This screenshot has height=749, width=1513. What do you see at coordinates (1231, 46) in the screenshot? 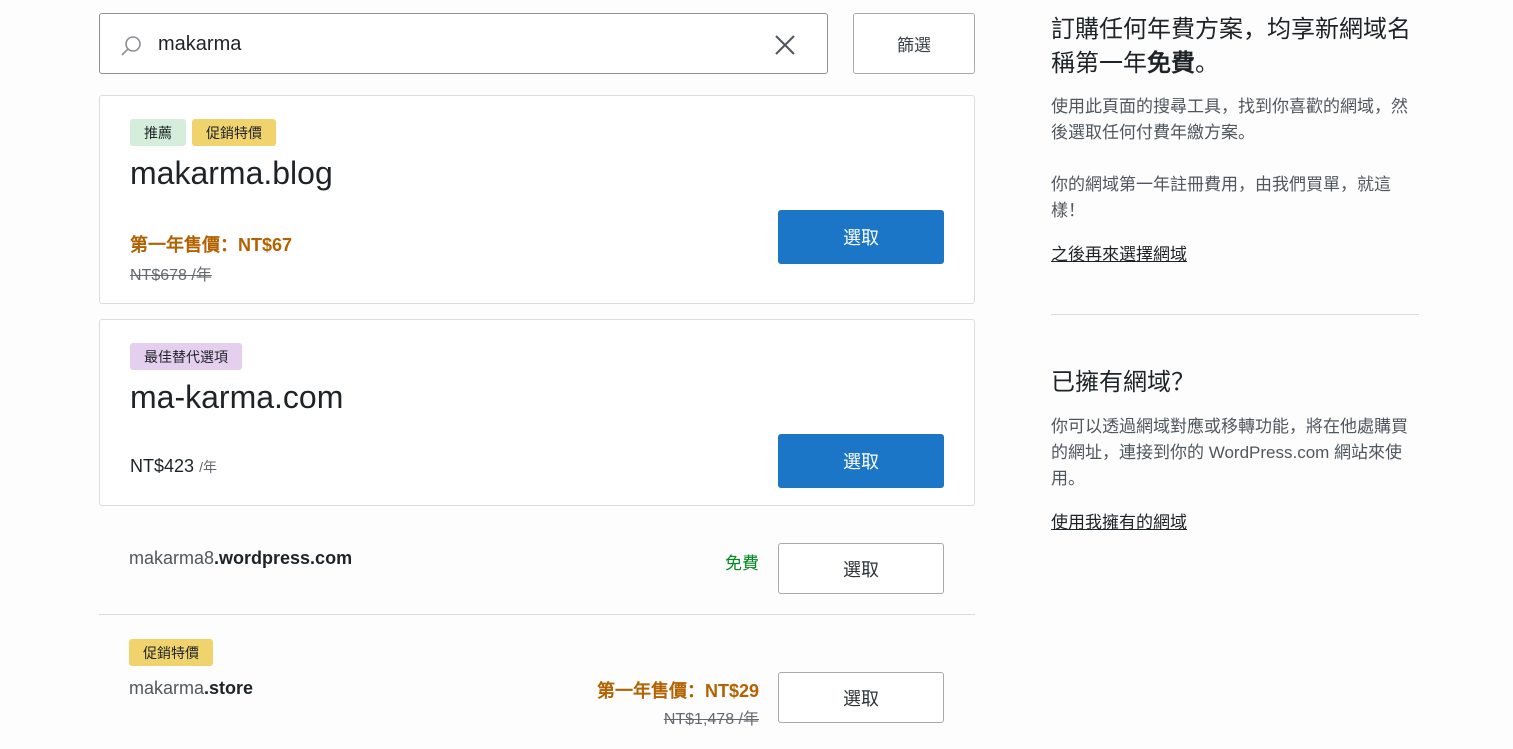
I see `promo-title-text: 訂購任何年費方案，均享新網域名稱第一年` at bounding box center [1231, 46].